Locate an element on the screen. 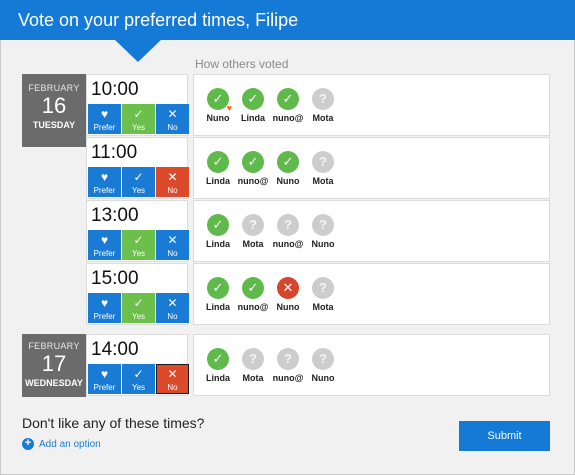 The width and height of the screenshot is (575, 475). date-day: 16 is located at coordinates (54, 105).